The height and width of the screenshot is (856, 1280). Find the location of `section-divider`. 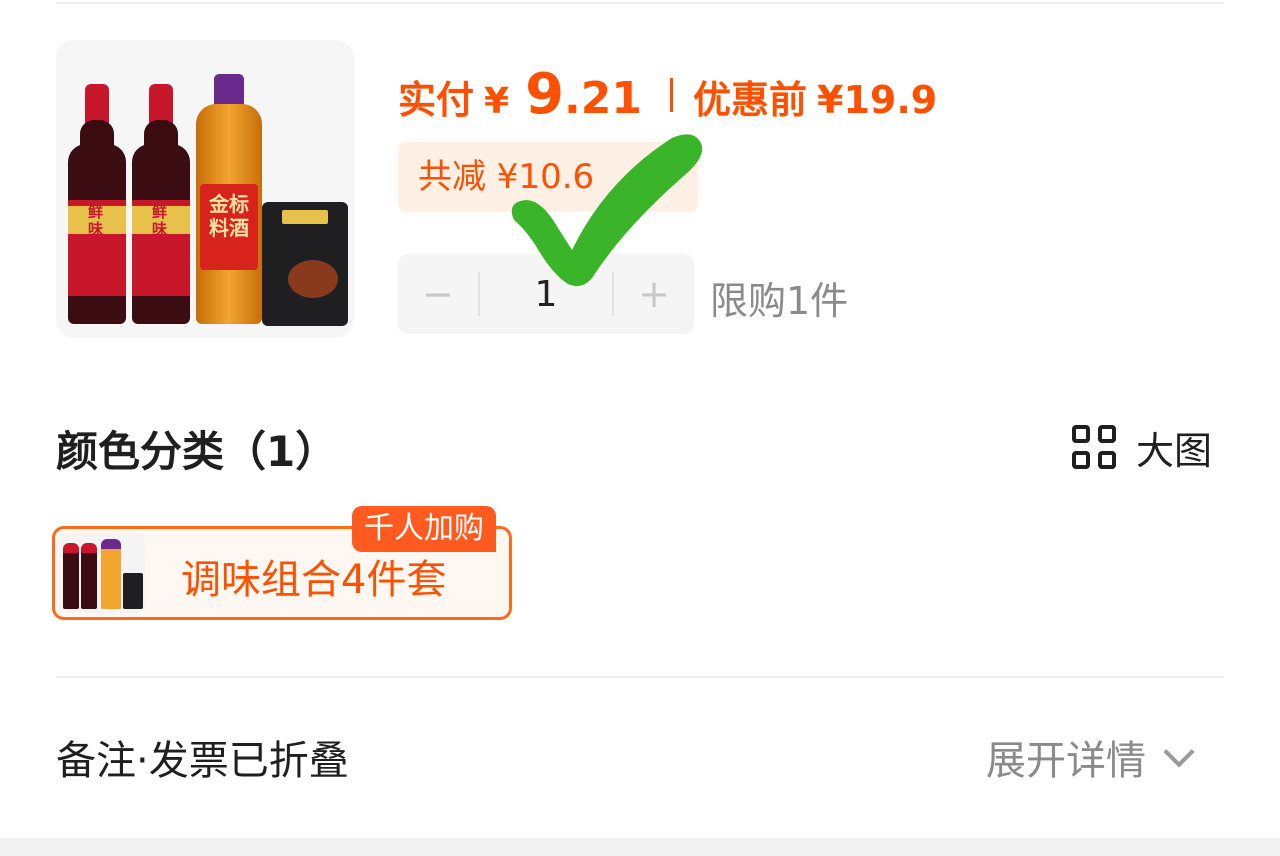

section-divider is located at coordinates (640, 677).